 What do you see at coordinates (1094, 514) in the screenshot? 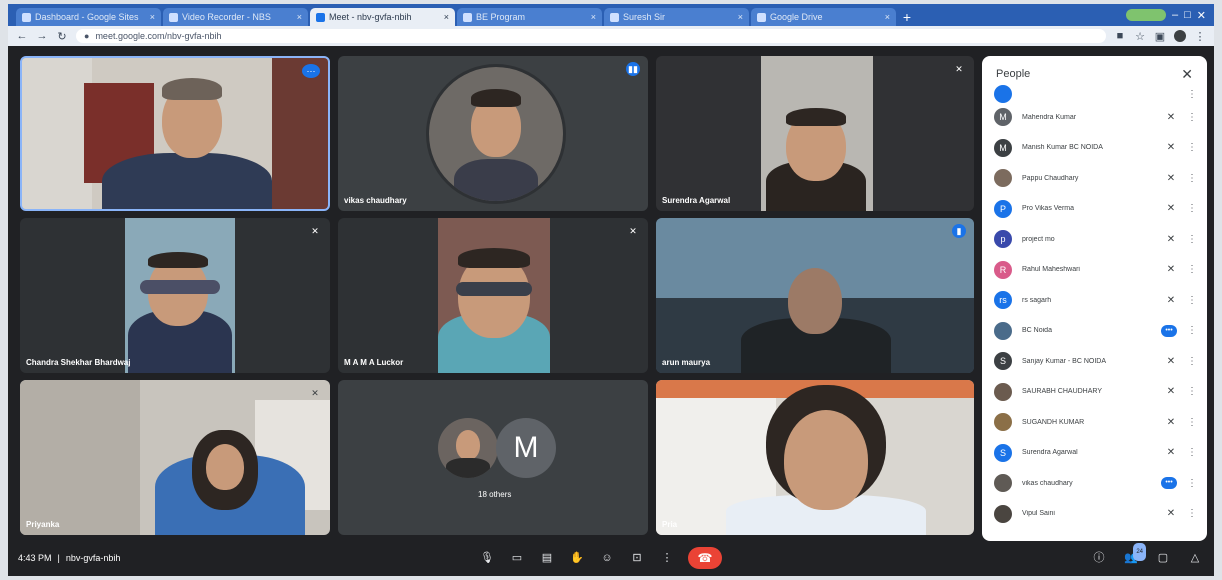
I see `participant-row: Vipul Saini ✕ ⋮` at bounding box center [1094, 514].